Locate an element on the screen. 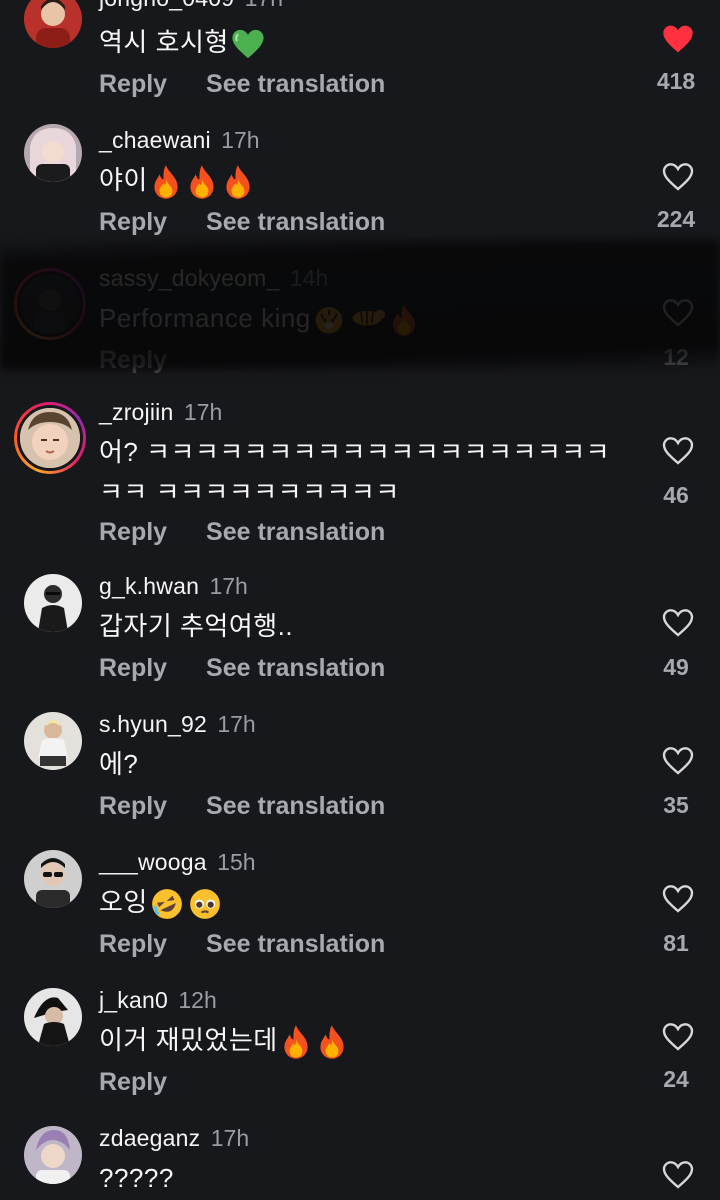 The width and height of the screenshot is (720, 1200). comment-text: 야이 is located at coordinates (364, 180).